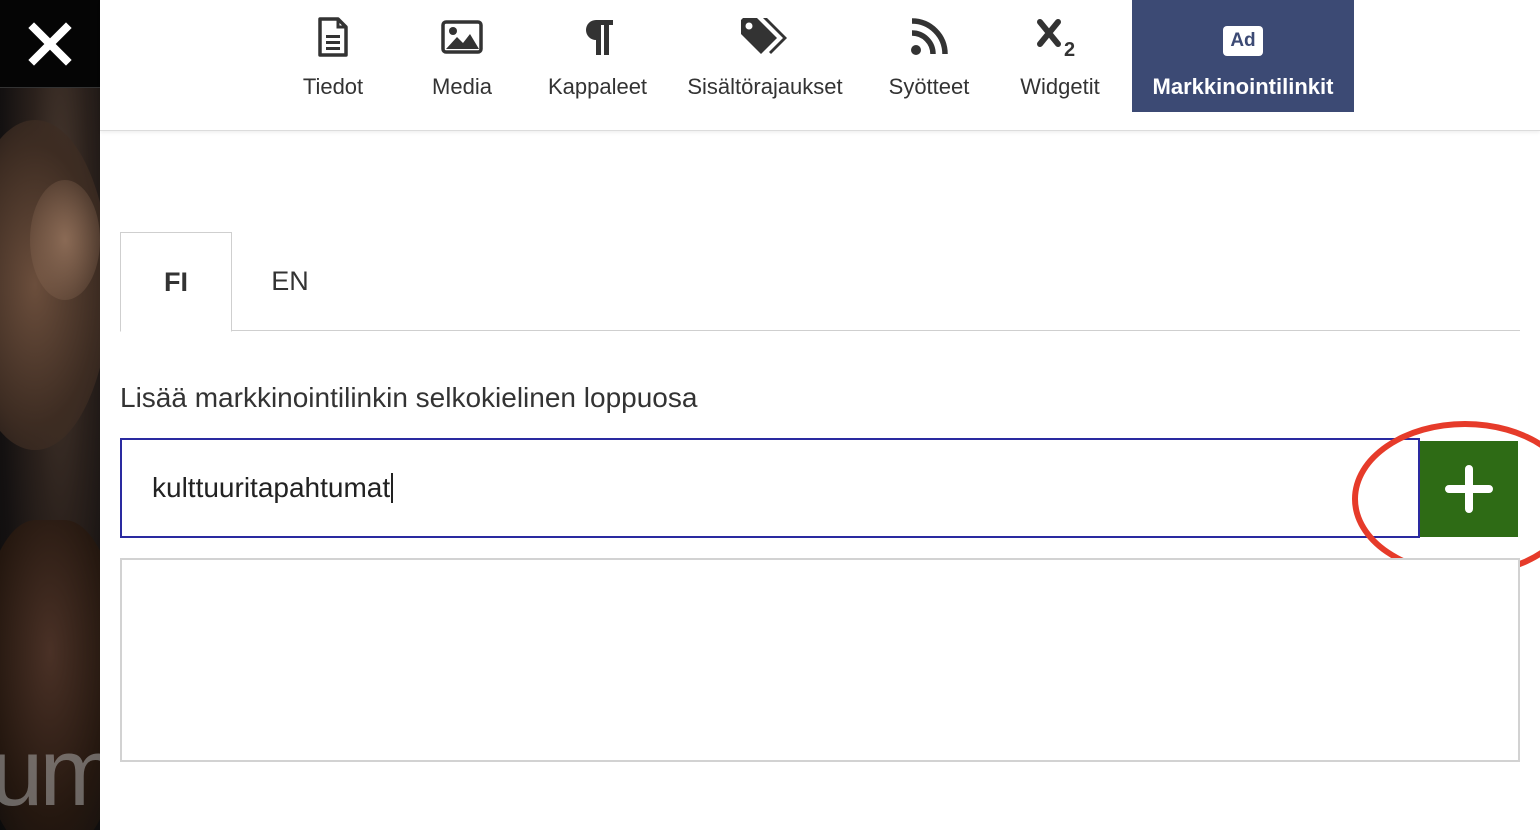  I want to click on marketing-link-input-value: kulttuuritapahtumat, so click(271, 487).